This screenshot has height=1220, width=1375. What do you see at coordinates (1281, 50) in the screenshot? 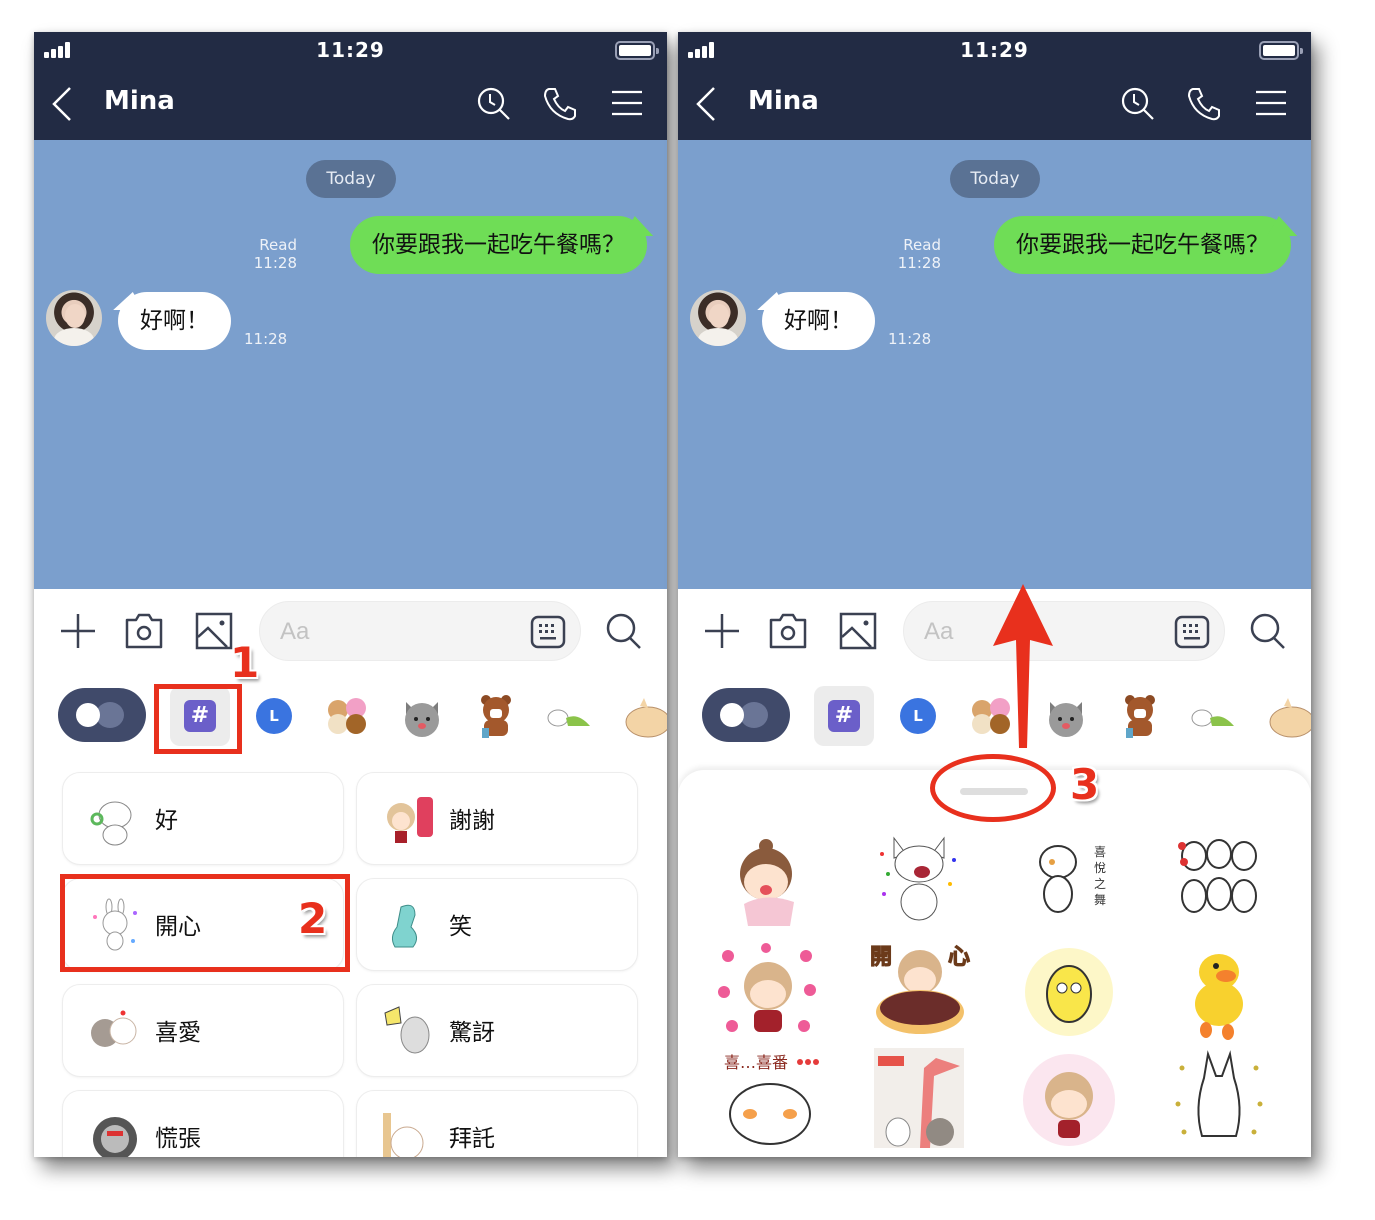
I see `battery-icon` at bounding box center [1281, 50].